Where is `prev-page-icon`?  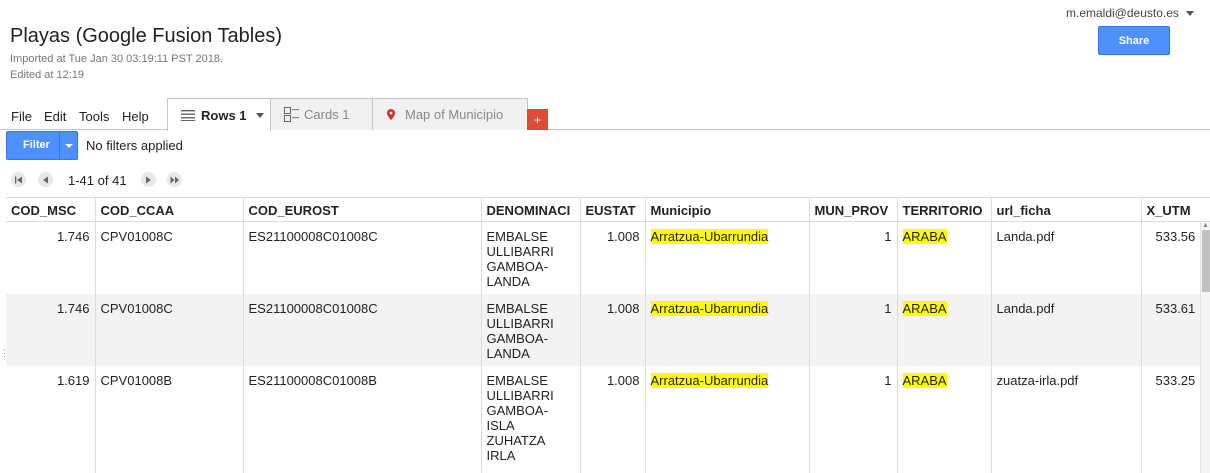 prev-page-icon is located at coordinates (45, 179).